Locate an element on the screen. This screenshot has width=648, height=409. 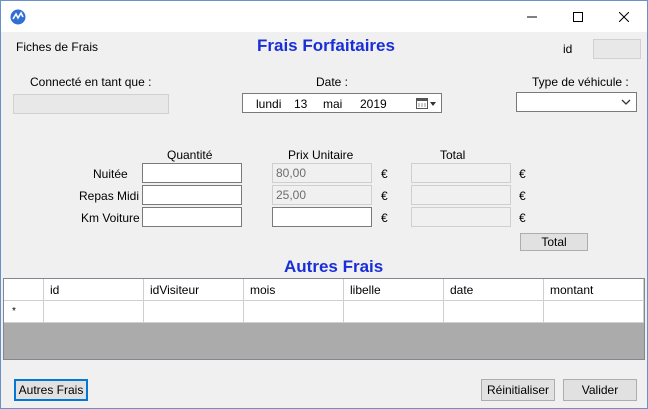
quantity-input-nuitee is located at coordinates (192, 173).